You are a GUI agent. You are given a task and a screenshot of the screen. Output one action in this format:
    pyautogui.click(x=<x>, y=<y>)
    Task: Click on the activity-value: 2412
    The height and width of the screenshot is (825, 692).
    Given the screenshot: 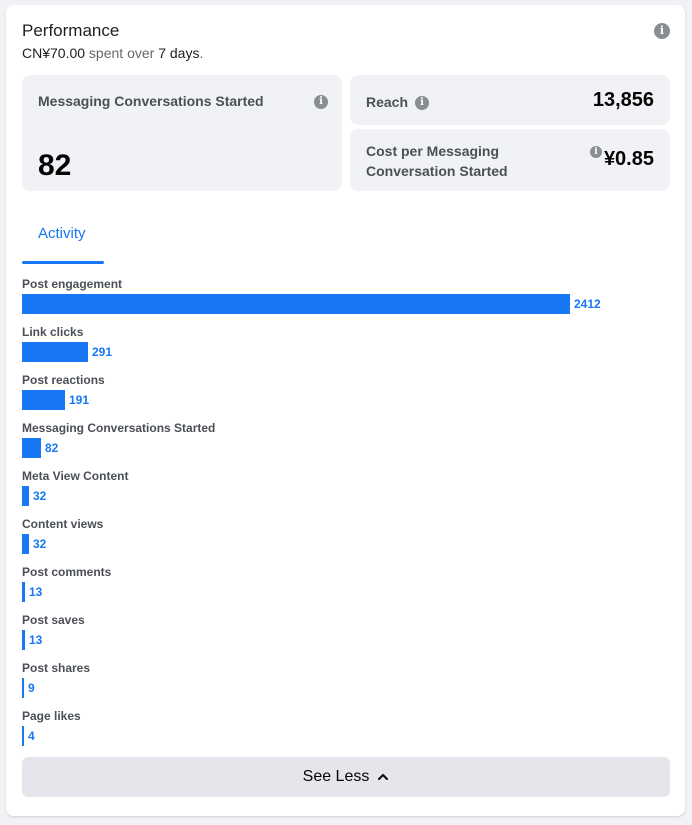 What is the action you would take?
    pyautogui.click(x=587, y=304)
    